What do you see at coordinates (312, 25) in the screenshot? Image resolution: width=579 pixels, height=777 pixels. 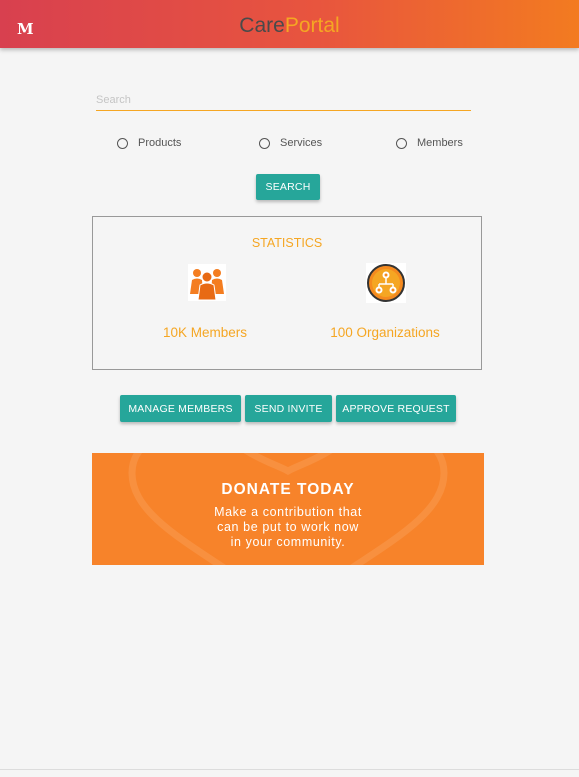 I see `brand-portal: Portal` at bounding box center [312, 25].